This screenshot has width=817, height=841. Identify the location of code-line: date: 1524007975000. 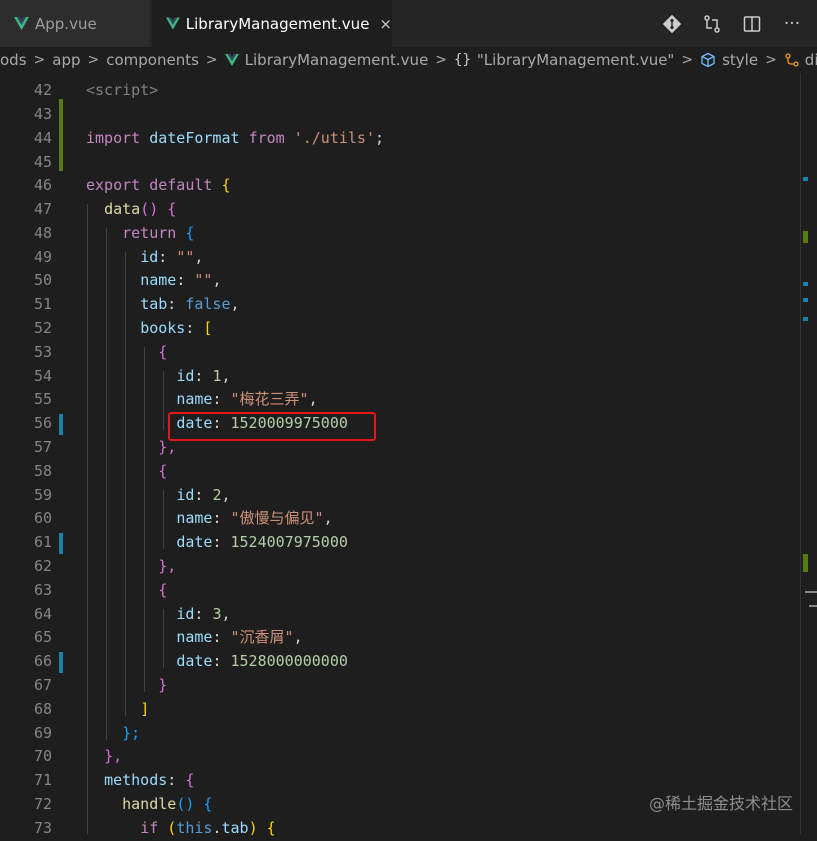
(262, 542).